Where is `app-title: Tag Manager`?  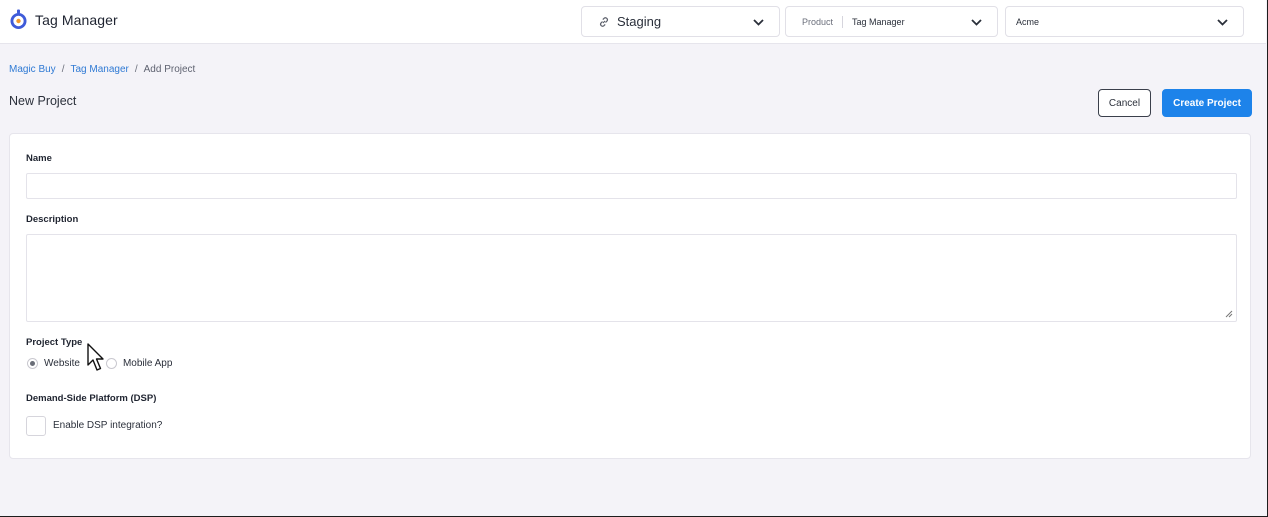 app-title: Tag Manager is located at coordinates (76, 19).